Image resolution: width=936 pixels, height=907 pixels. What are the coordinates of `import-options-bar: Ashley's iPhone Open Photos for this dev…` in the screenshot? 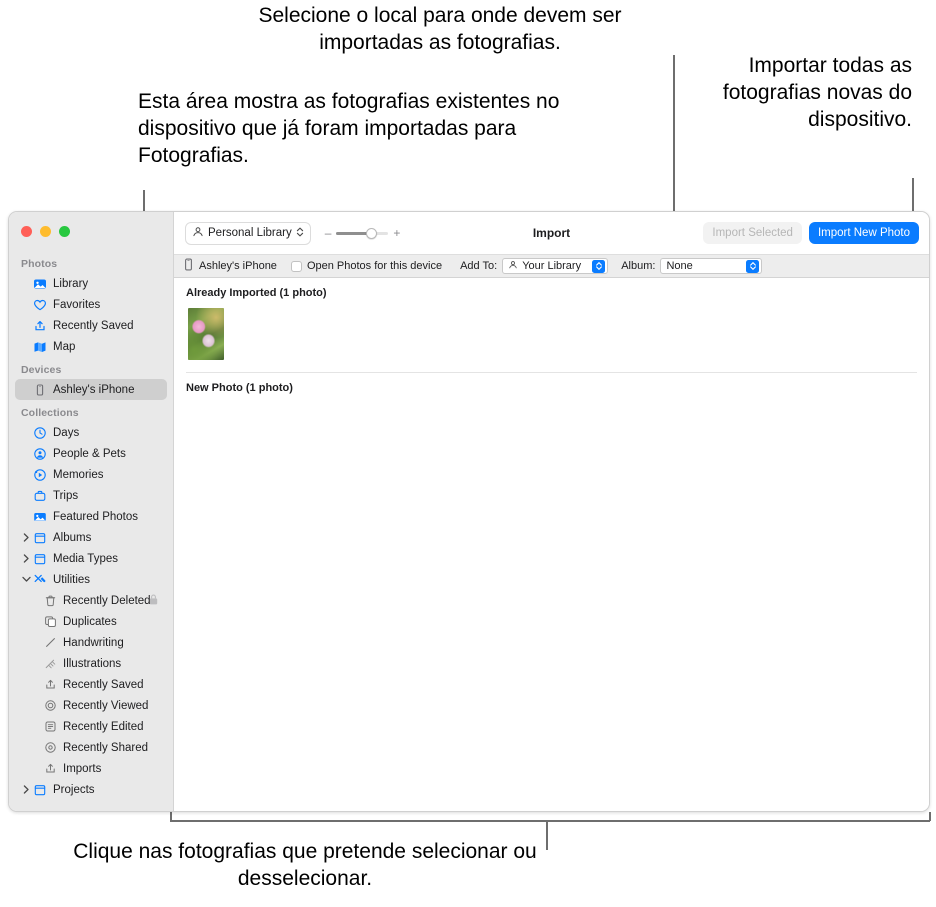 It's located at (551, 266).